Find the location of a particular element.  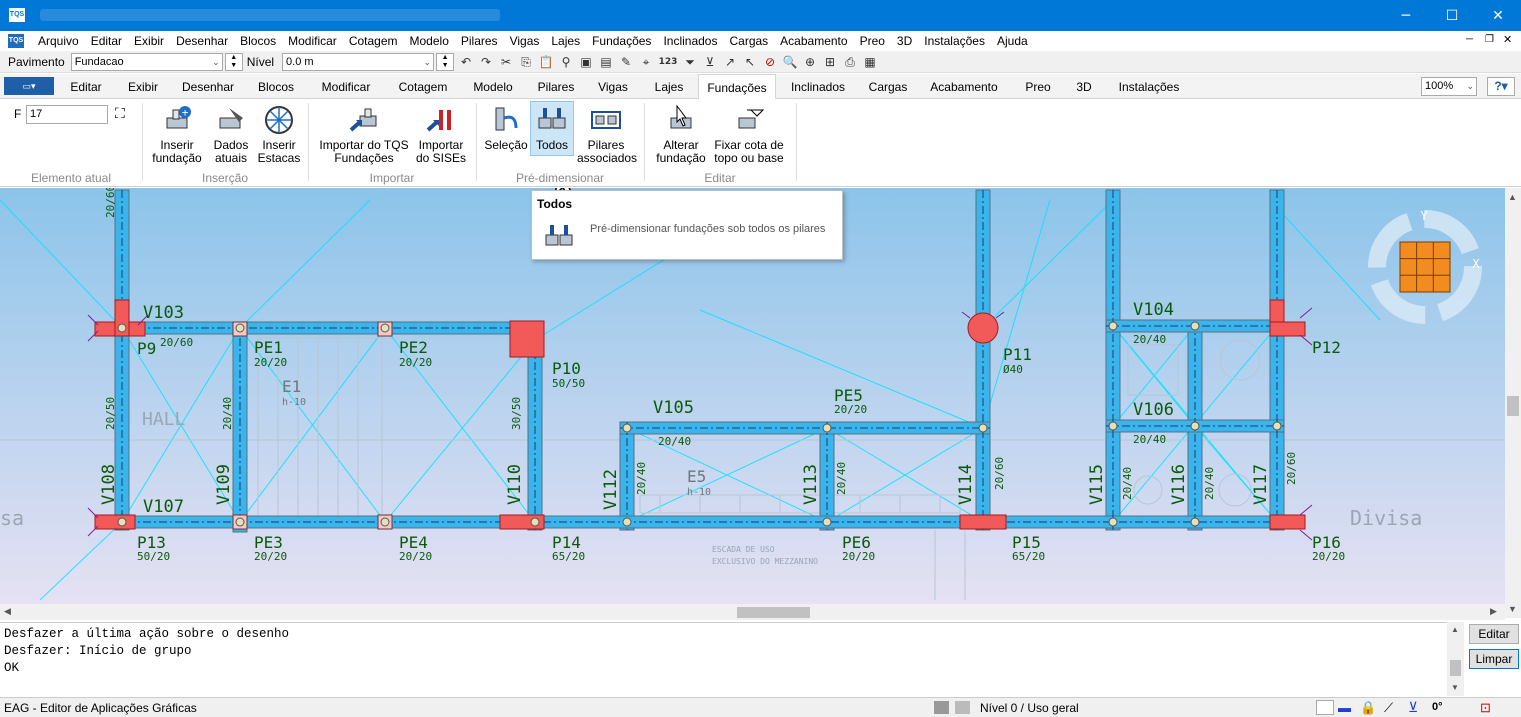

command-scroll-thumb is located at coordinates (1455, 668).